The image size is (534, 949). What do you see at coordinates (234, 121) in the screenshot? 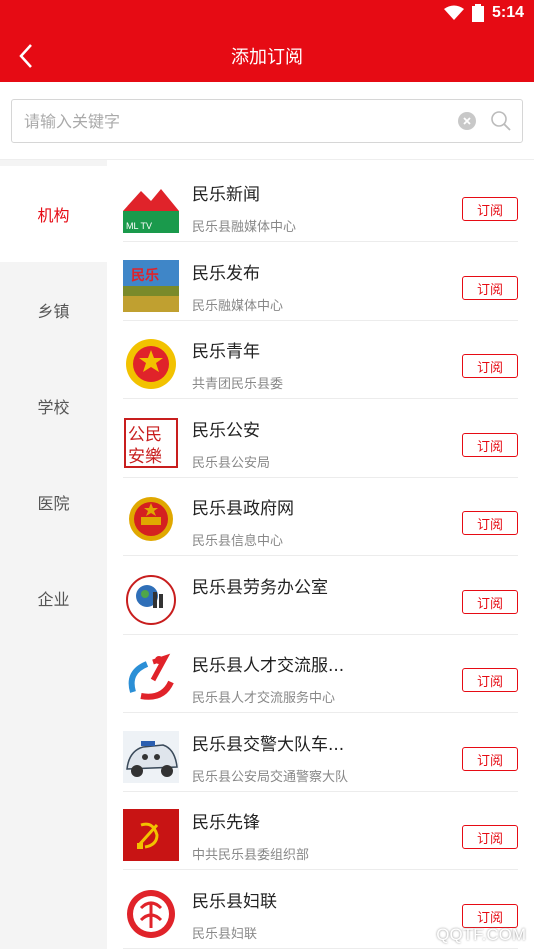
I see `search-input` at bounding box center [234, 121].